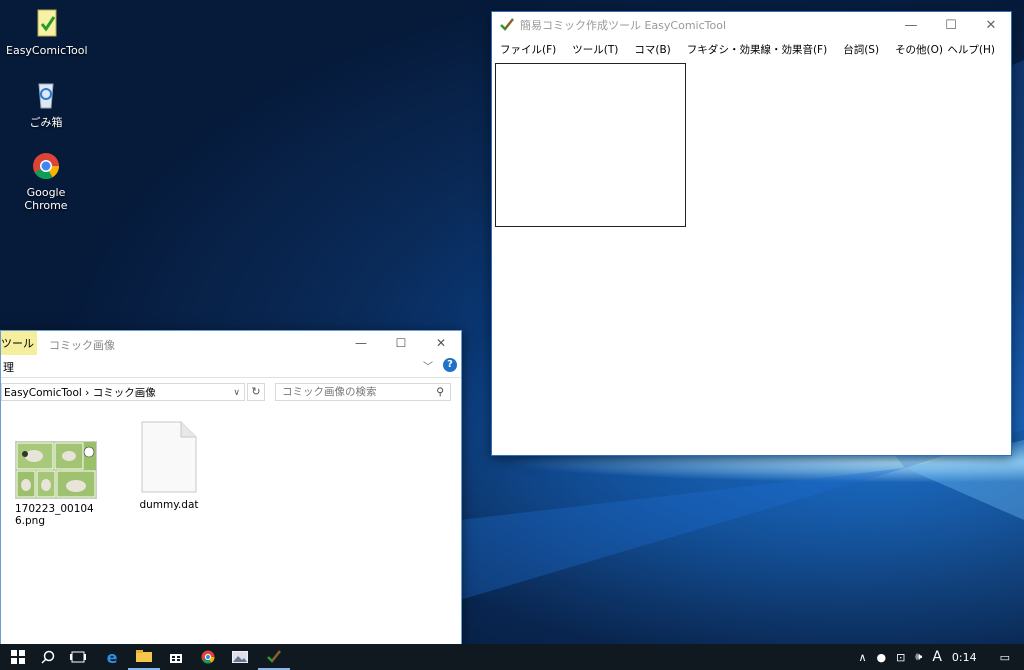 The height and width of the screenshot is (670, 1024). What do you see at coordinates (8, 367) in the screenshot?
I see `manage-tab: 理` at bounding box center [8, 367].